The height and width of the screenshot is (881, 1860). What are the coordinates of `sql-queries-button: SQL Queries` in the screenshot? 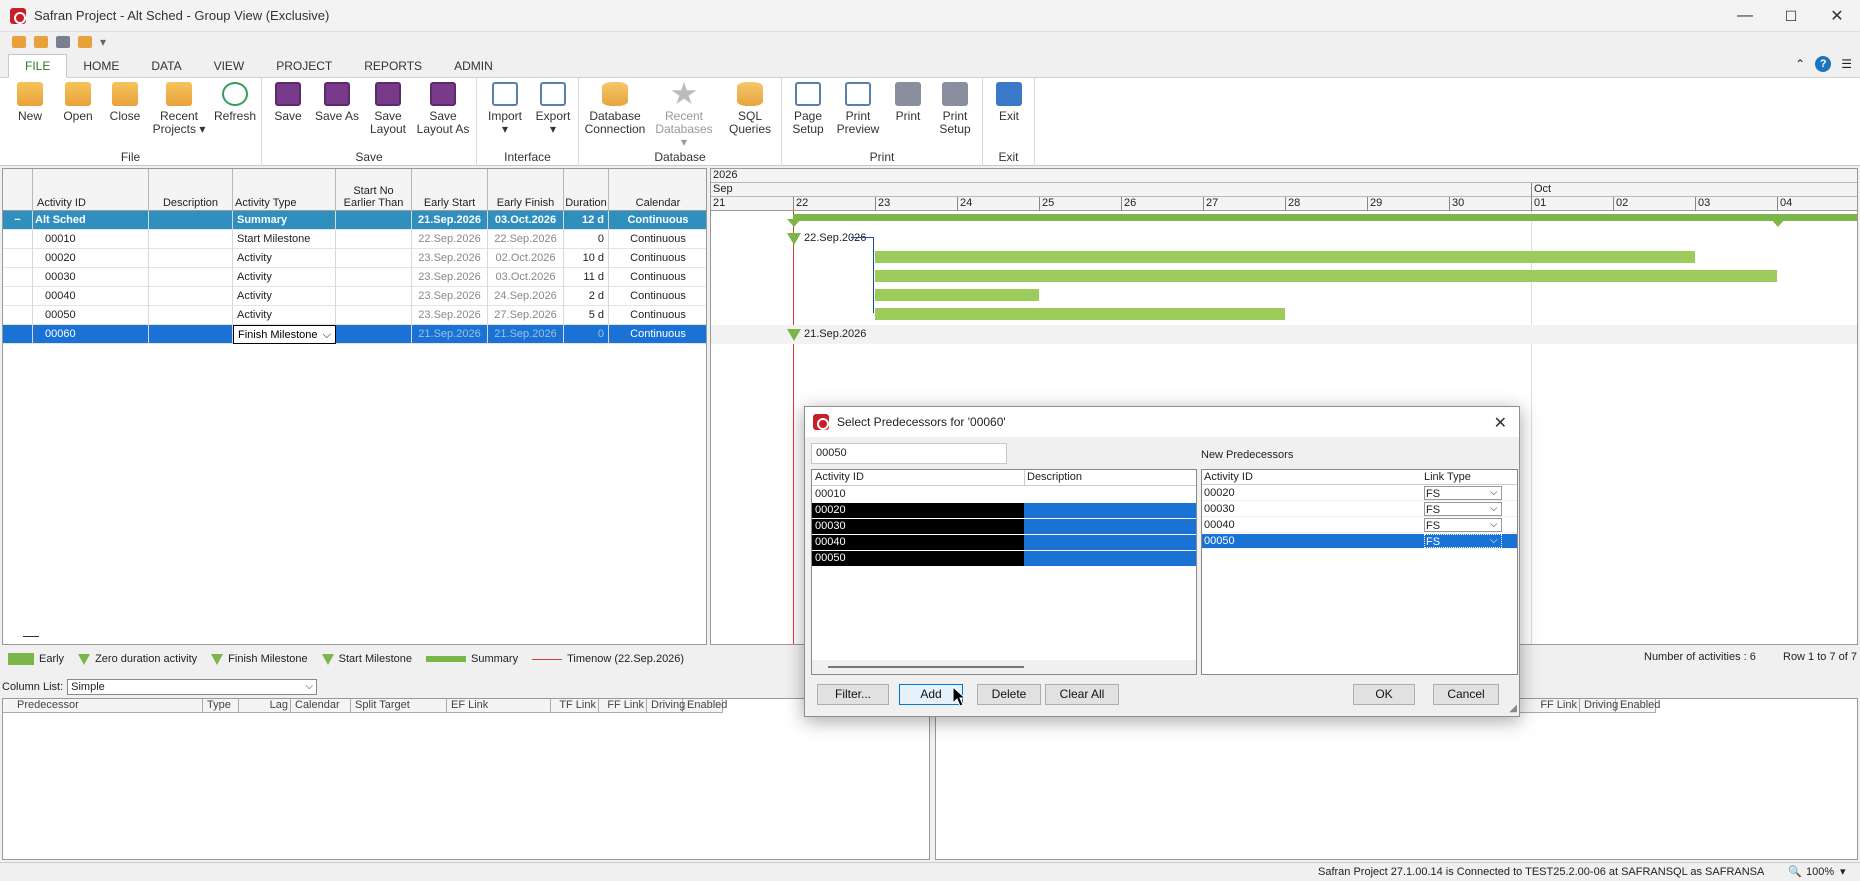 It's located at (750, 109).